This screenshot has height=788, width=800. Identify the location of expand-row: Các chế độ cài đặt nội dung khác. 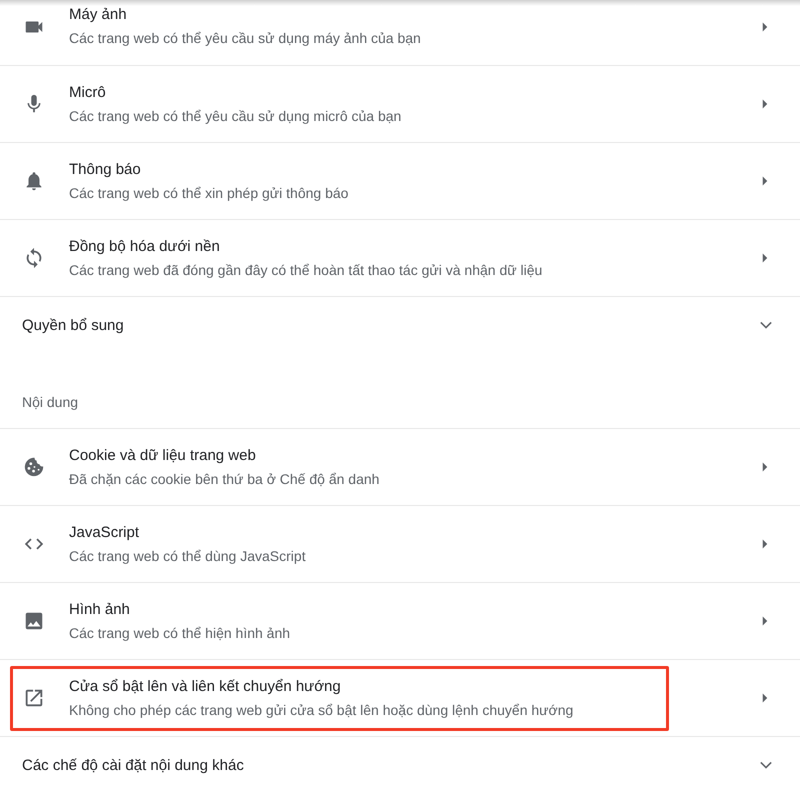
(400, 762).